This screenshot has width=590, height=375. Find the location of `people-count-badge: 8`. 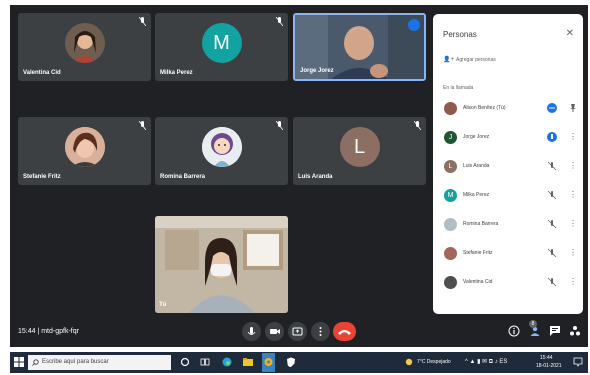

people-count-badge: 8 is located at coordinates (533, 324).